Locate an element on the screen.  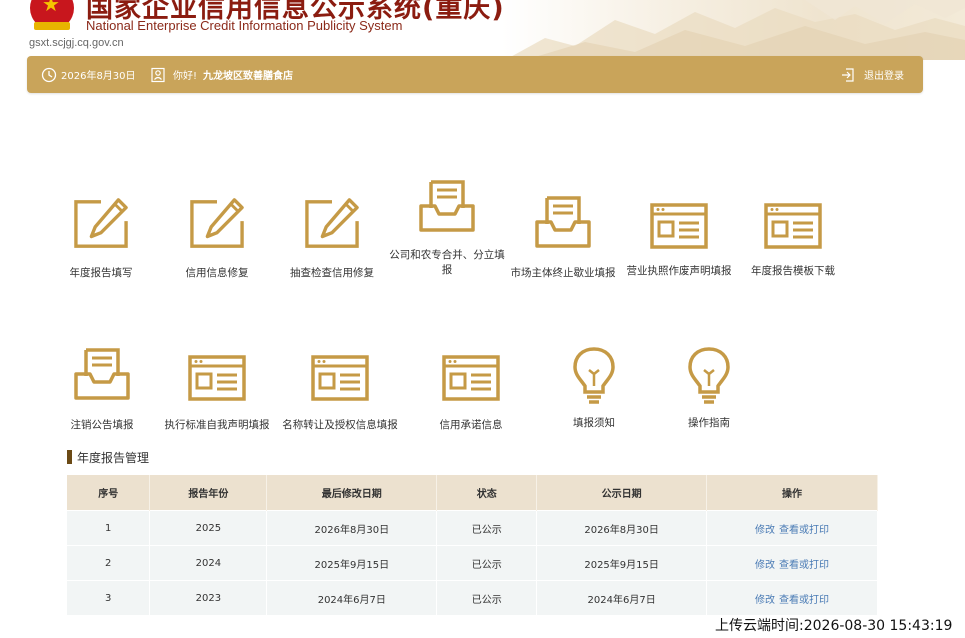
tile-label: 填报须知 is located at coordinates (594, 423).